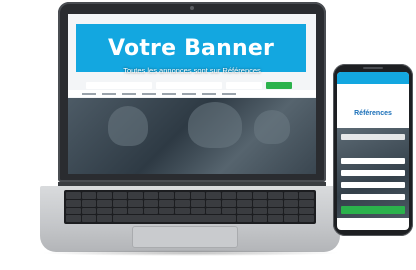 This screenshot has width=416, height=270. Describe the element at coordinates (373, 210) in the screenshot. I see `phone-search-button` at that location.